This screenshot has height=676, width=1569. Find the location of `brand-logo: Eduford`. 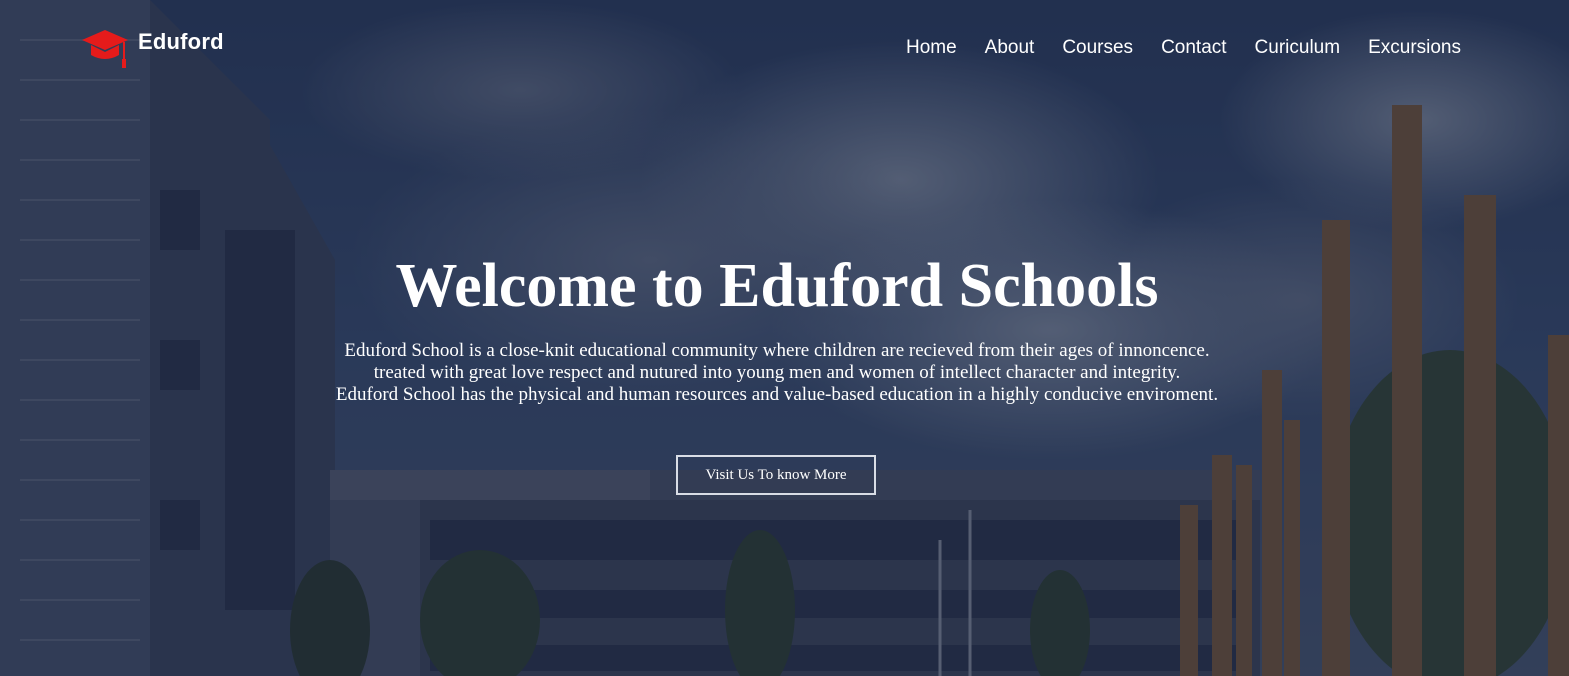

brand-logo: Eduford is located at coordinates (152, 48).